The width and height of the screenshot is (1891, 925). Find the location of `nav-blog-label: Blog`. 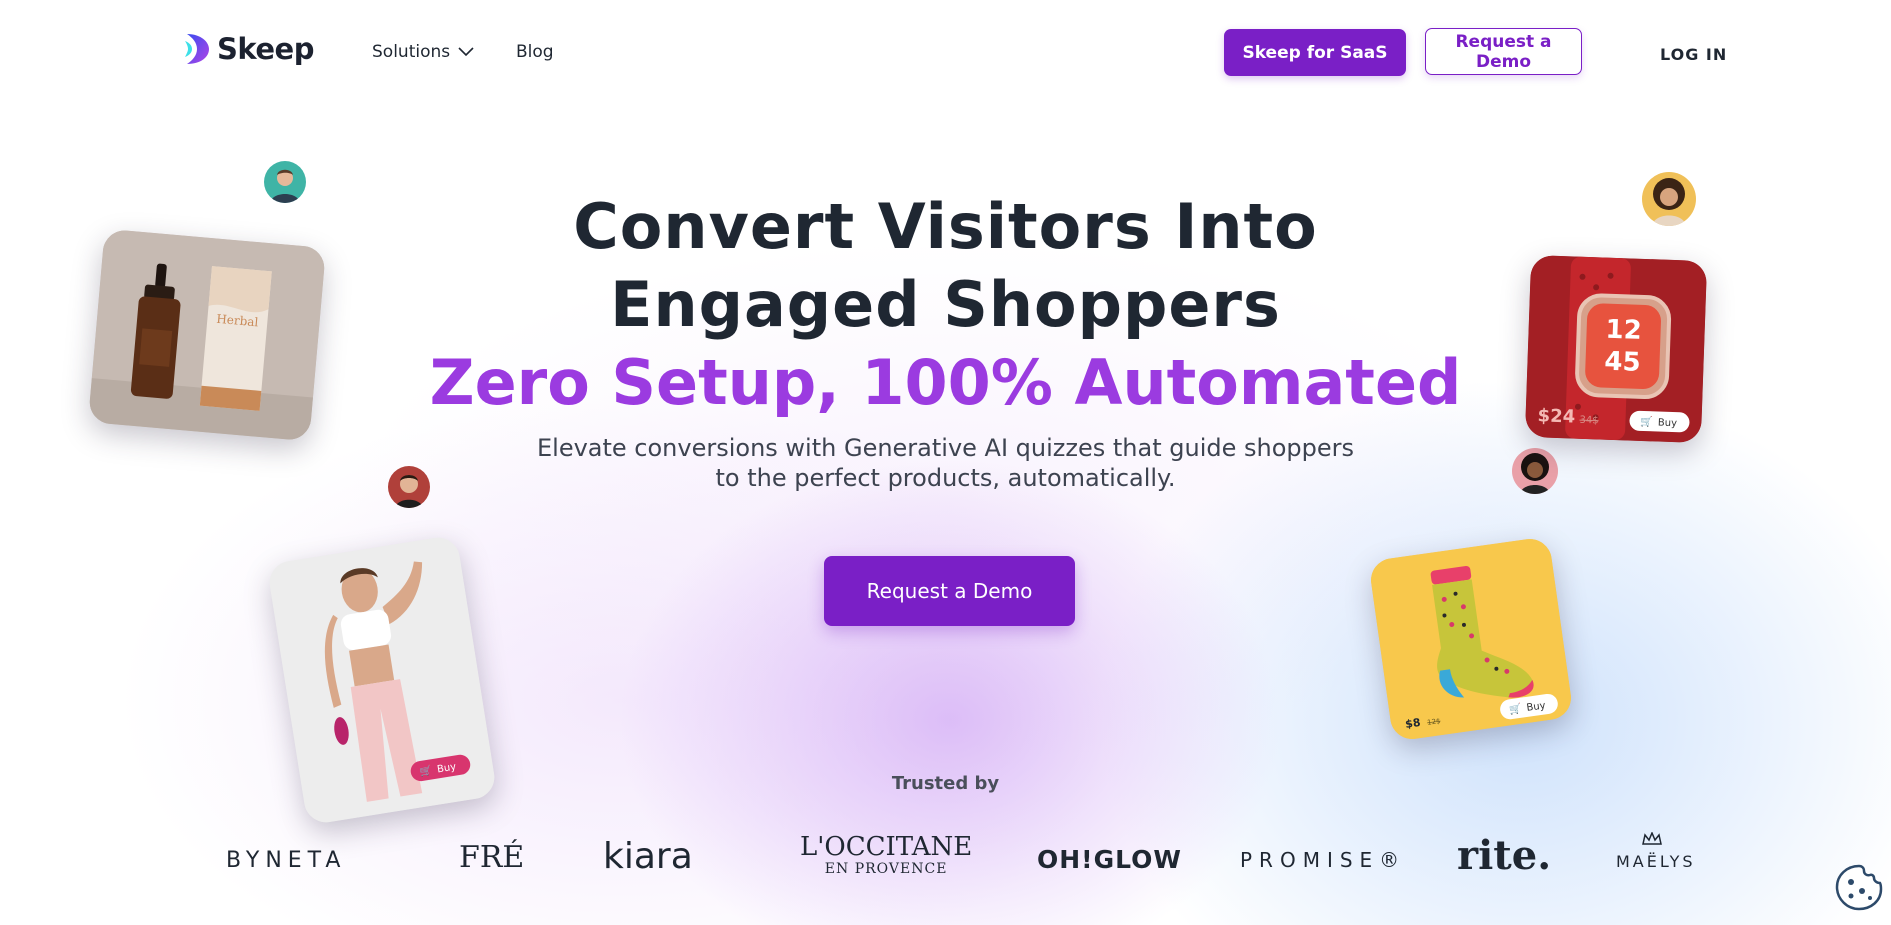

nav-blog-label: Blog is located at coordinates (535, 52).